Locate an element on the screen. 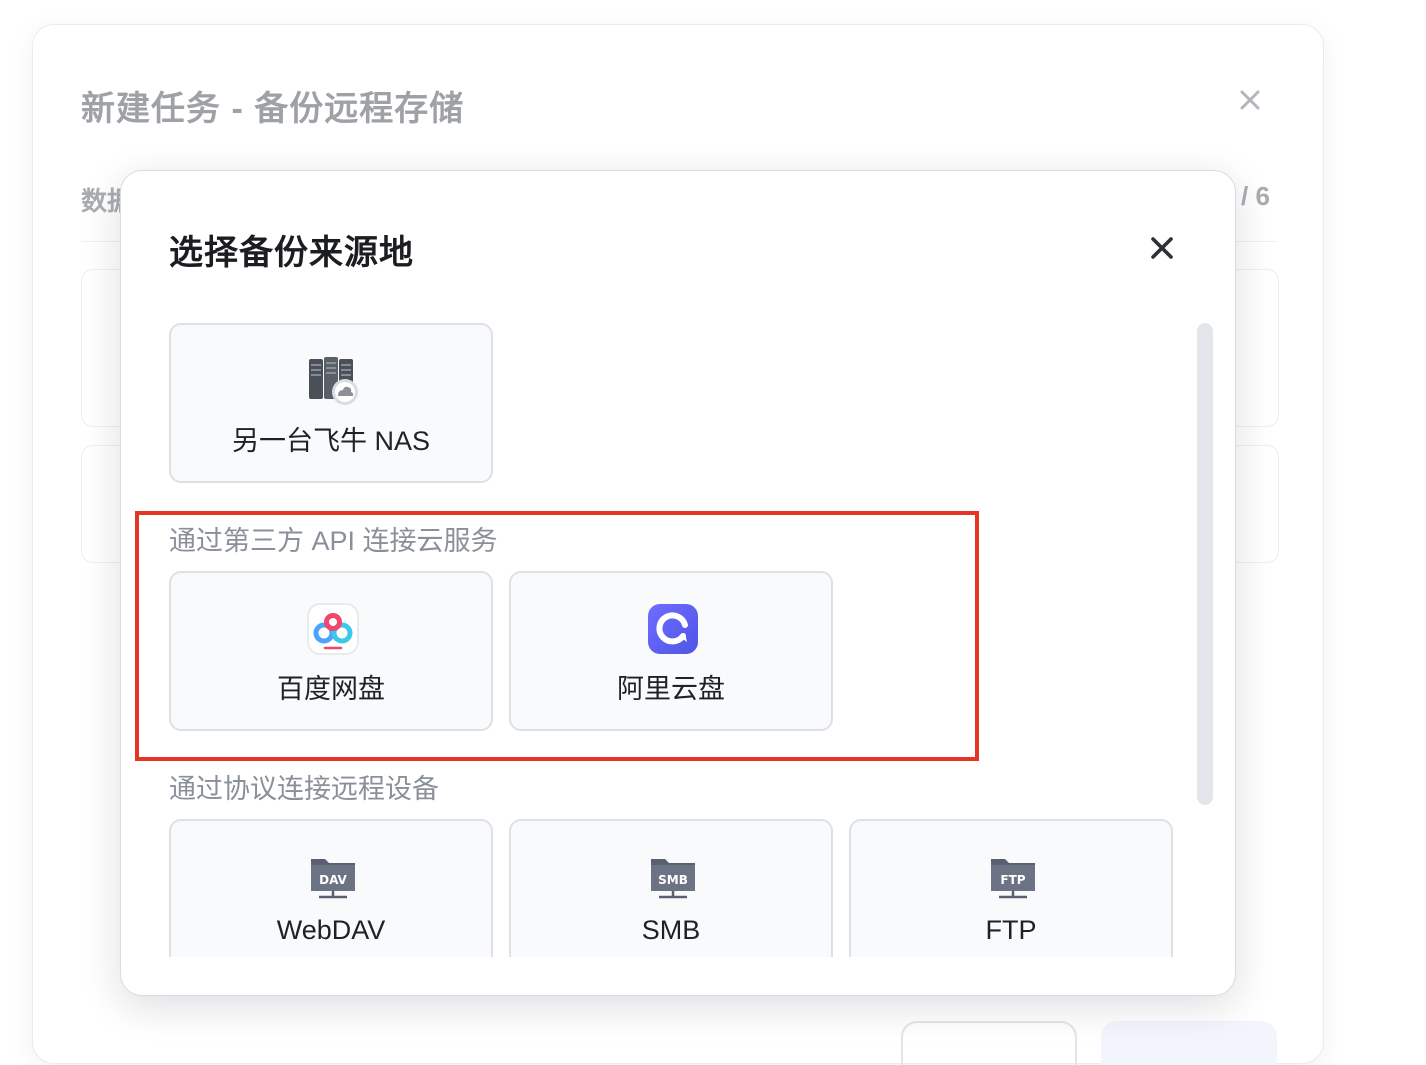  ftp-badge-text: FTP is located at coordinates (1012, 880).